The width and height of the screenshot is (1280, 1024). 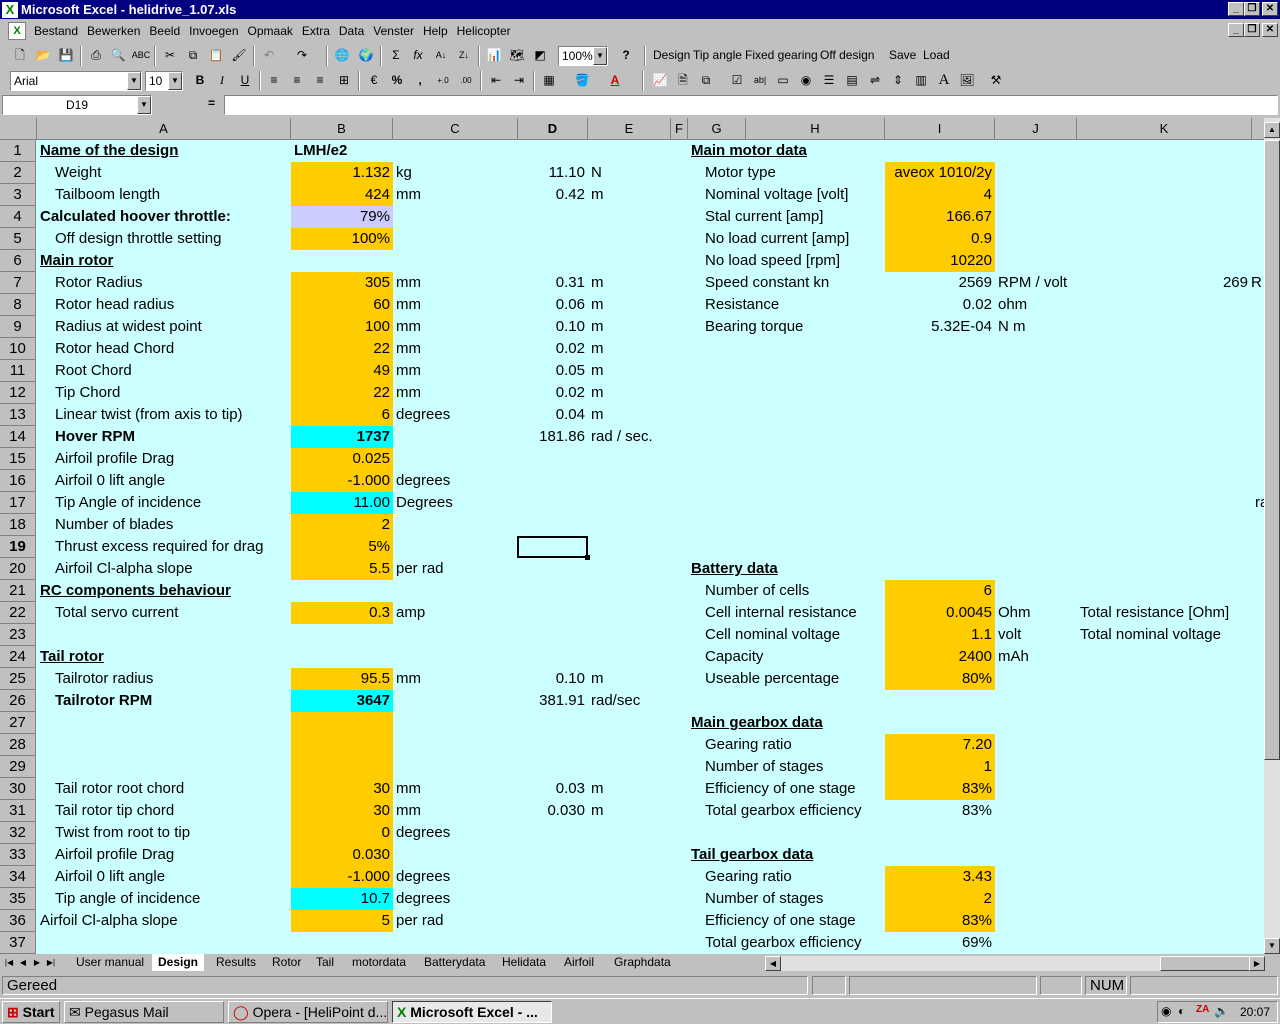 What do you see at coordinates (316, 31) in the screenshot?
I see `menu-extra: Extra` at bounding box center [316, 31].